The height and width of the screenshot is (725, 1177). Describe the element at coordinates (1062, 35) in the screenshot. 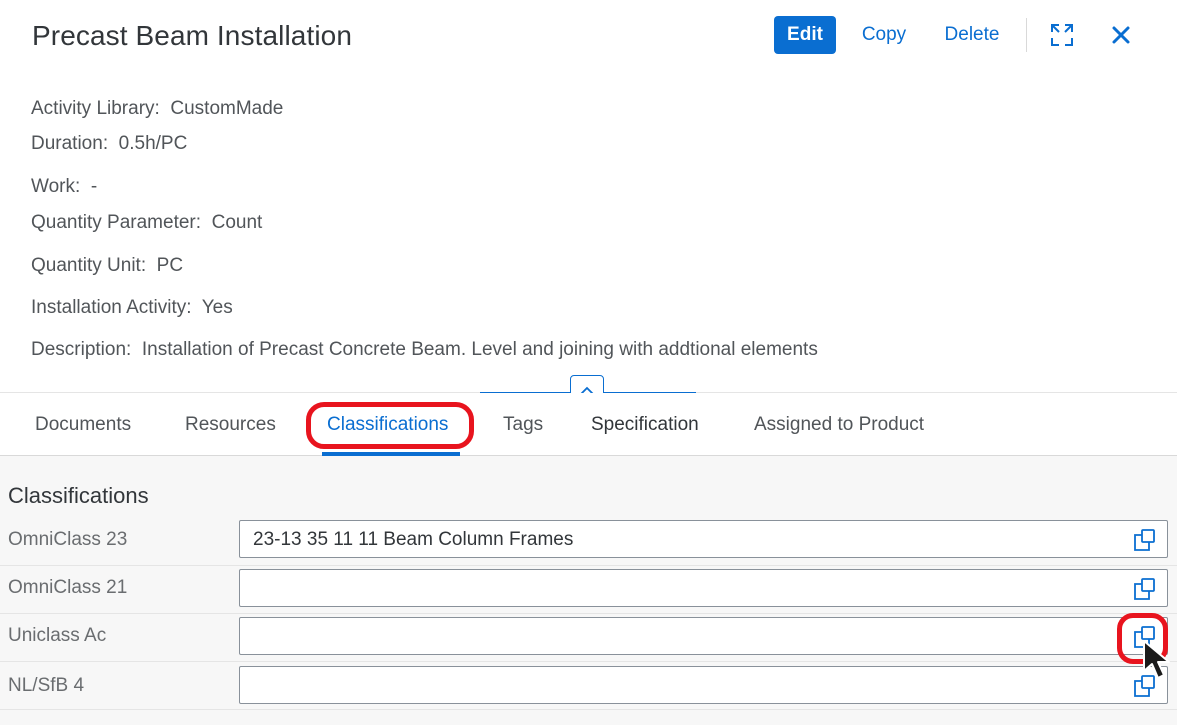

I see `fullscreen-icon` at that location.